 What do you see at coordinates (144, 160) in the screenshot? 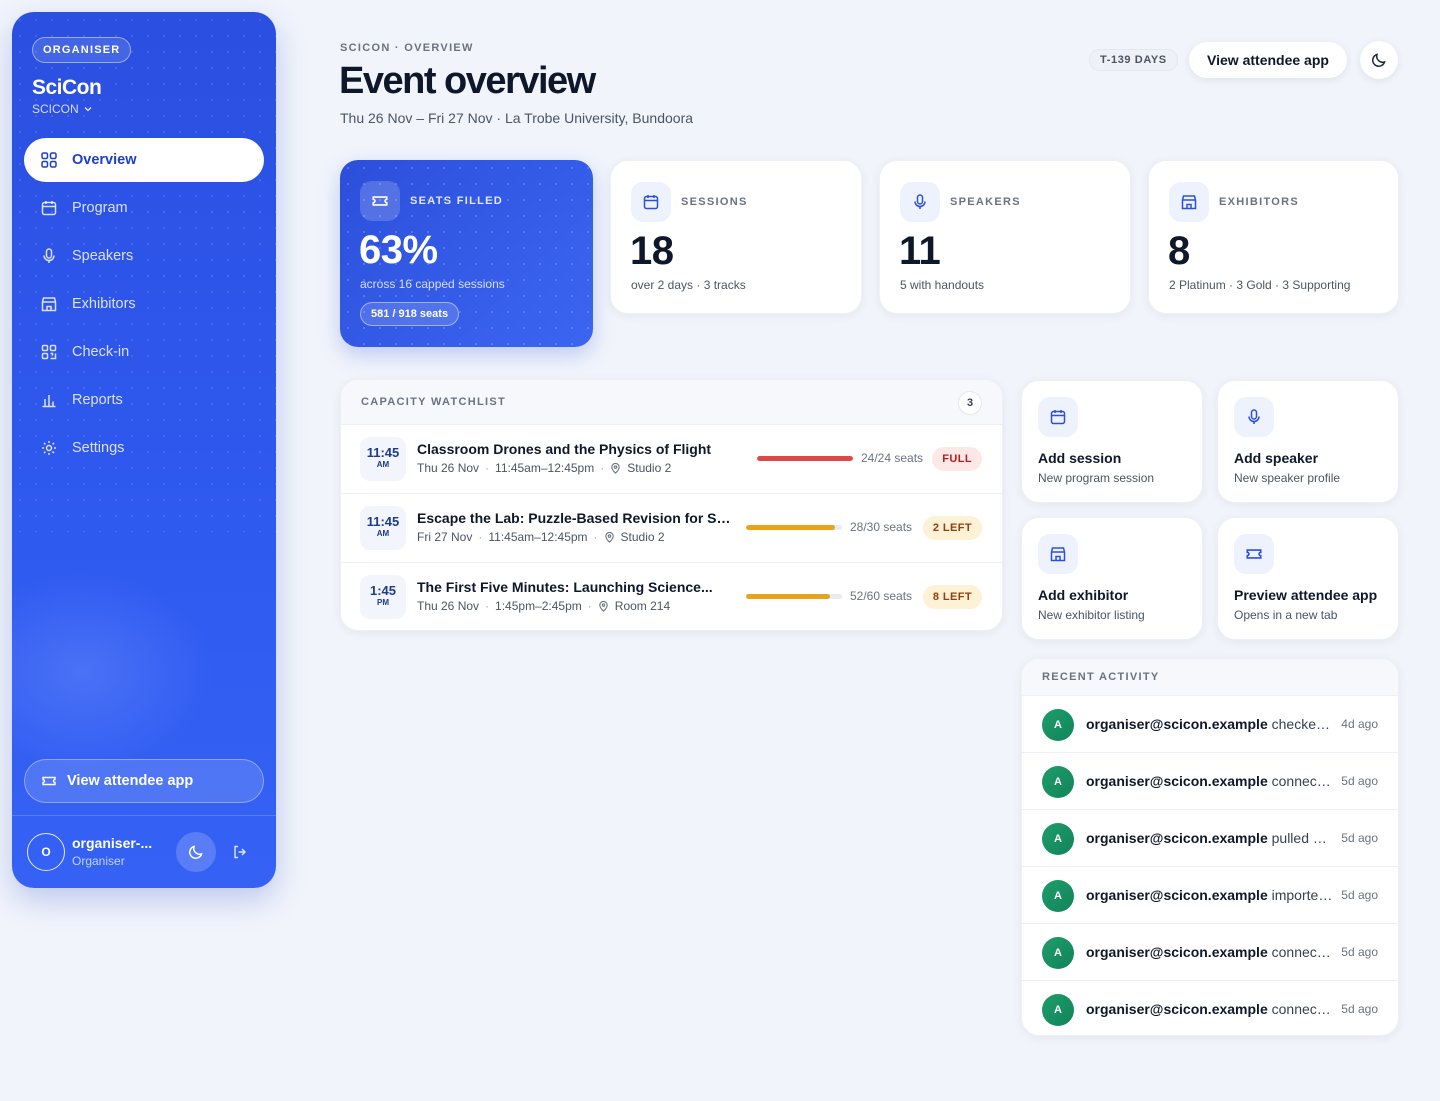
I see `sidebar-item-overview: Overview` at bounding box center [144, 160].